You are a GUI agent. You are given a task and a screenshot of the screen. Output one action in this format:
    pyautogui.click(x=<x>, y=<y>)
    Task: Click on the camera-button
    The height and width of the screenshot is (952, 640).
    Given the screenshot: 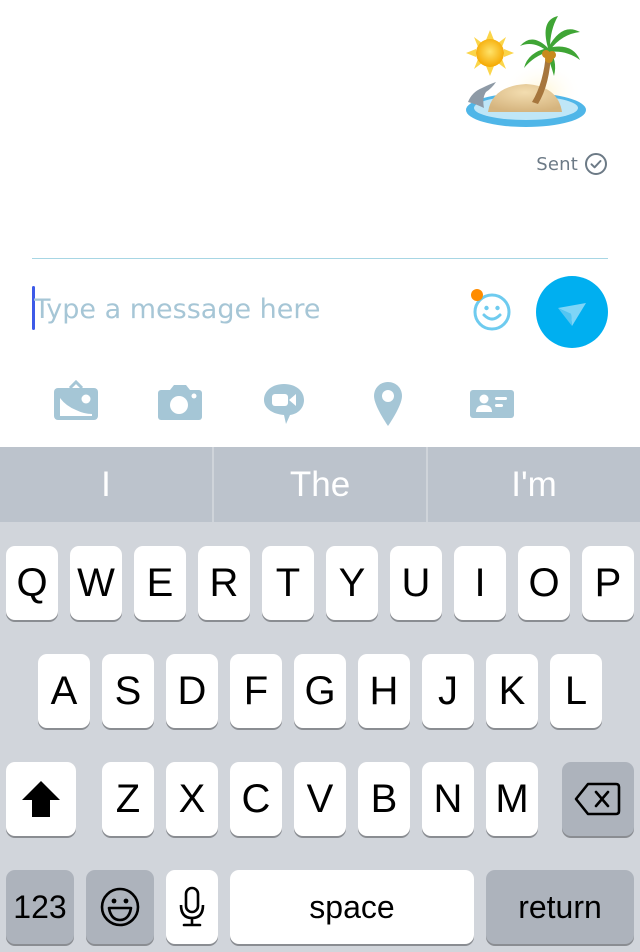 What is the action you would take?
    pyautogui.click(x=180, y=404)
    